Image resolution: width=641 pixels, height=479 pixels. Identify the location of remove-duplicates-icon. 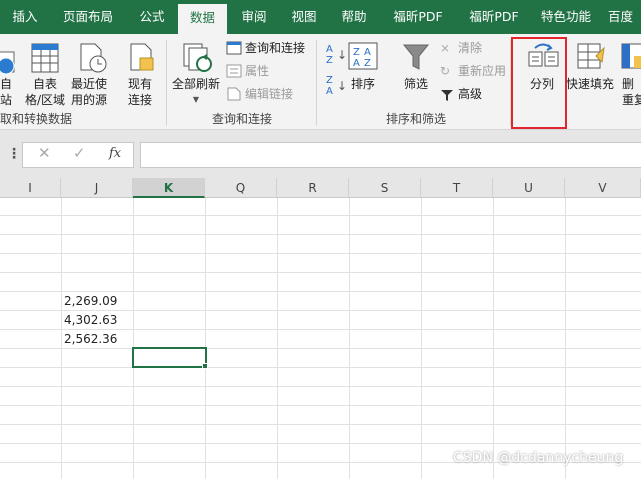
(631, 56).